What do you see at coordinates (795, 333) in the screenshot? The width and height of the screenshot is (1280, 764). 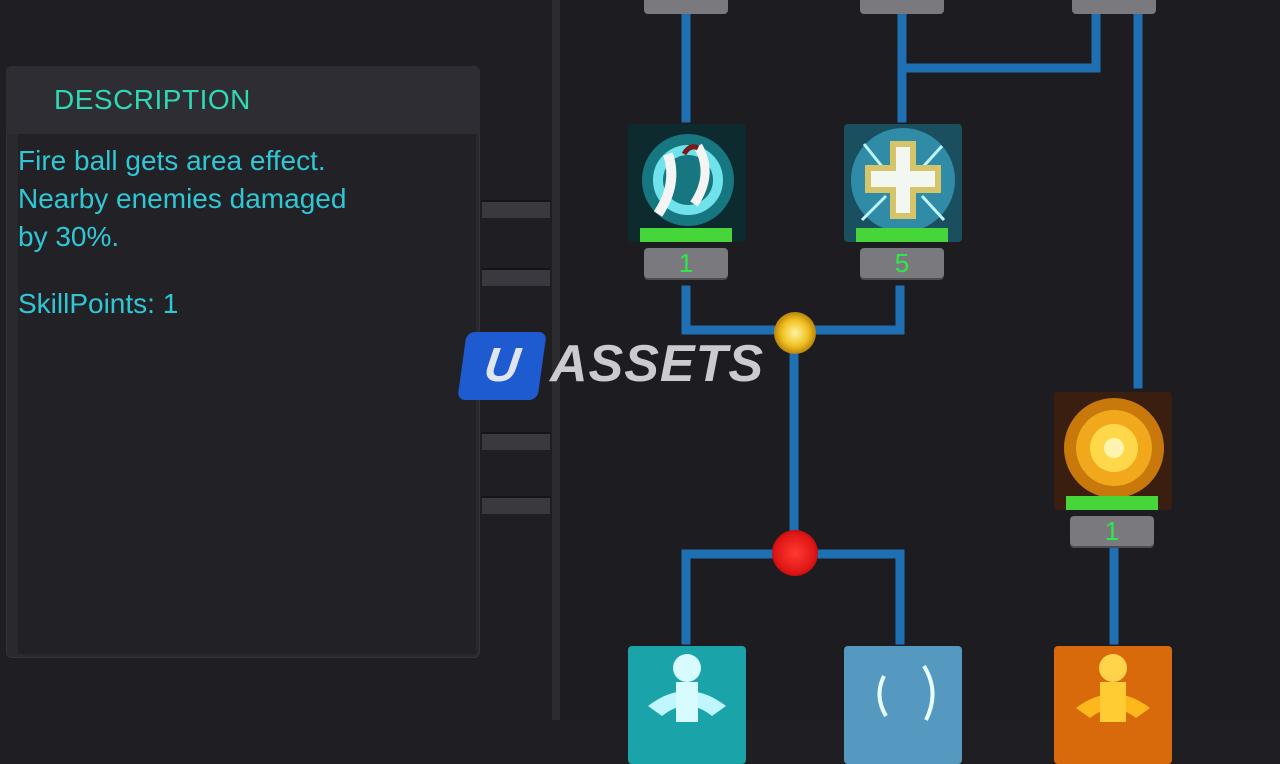 I see `gold-joint-icon` at bounding box center [795, 333].